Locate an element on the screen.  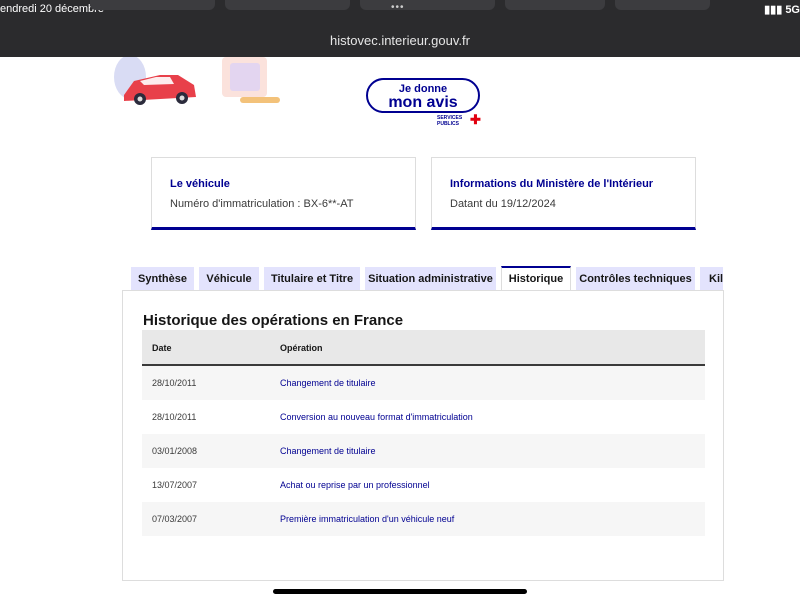
history-title: Historique des opérations en France is located at coordinates (273, 320).